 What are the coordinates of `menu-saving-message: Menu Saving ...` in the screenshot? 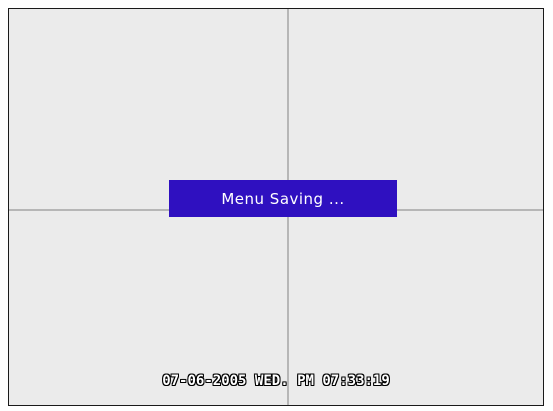 It's located at (283, 198).